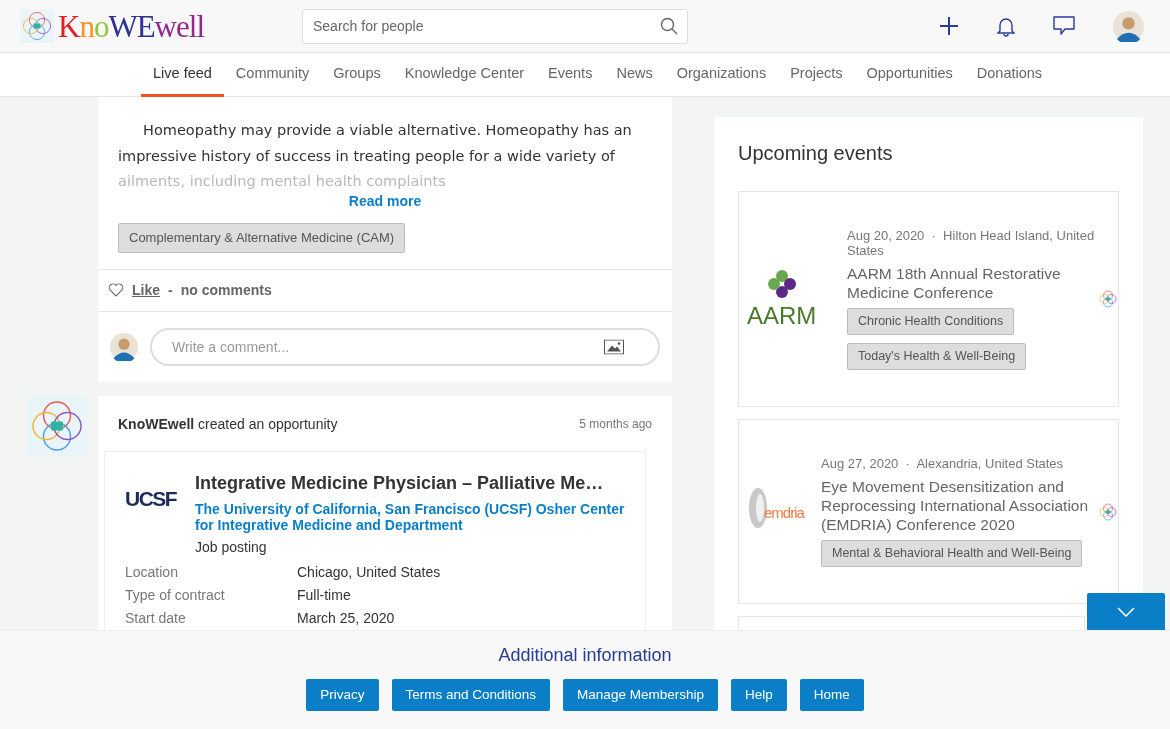 This screenshot has width=1170, height=729. What do you see at coordinates (949, 26) in the screenshot?
I see `plus-icon` at bounding box center [949, 26].